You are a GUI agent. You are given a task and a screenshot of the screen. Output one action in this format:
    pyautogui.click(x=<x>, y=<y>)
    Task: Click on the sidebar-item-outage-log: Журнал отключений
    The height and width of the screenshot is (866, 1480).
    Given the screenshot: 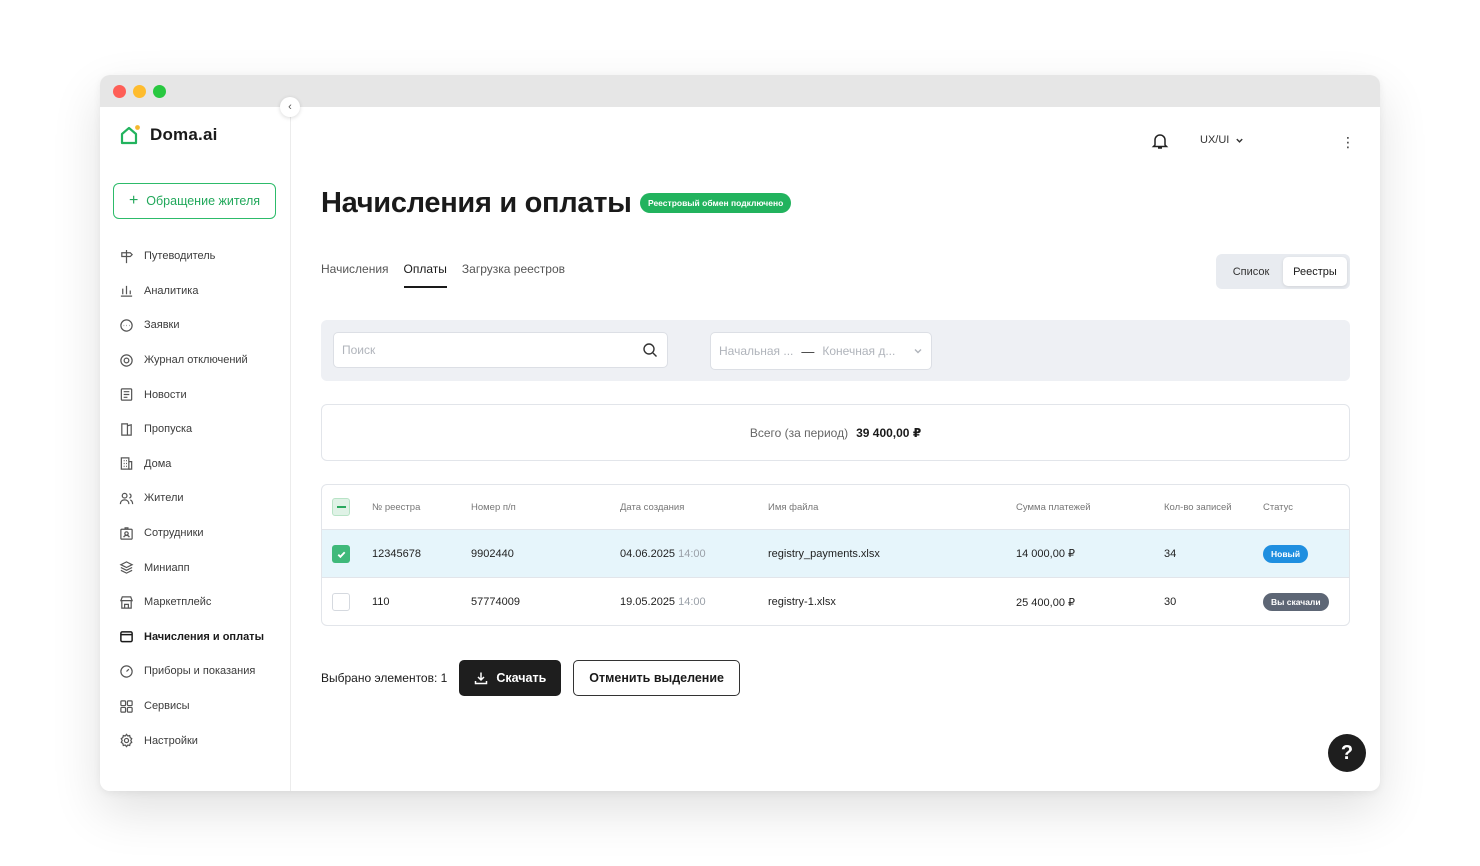 What is the action you would take?
    pyautogui.click(x=191, y=360)
    